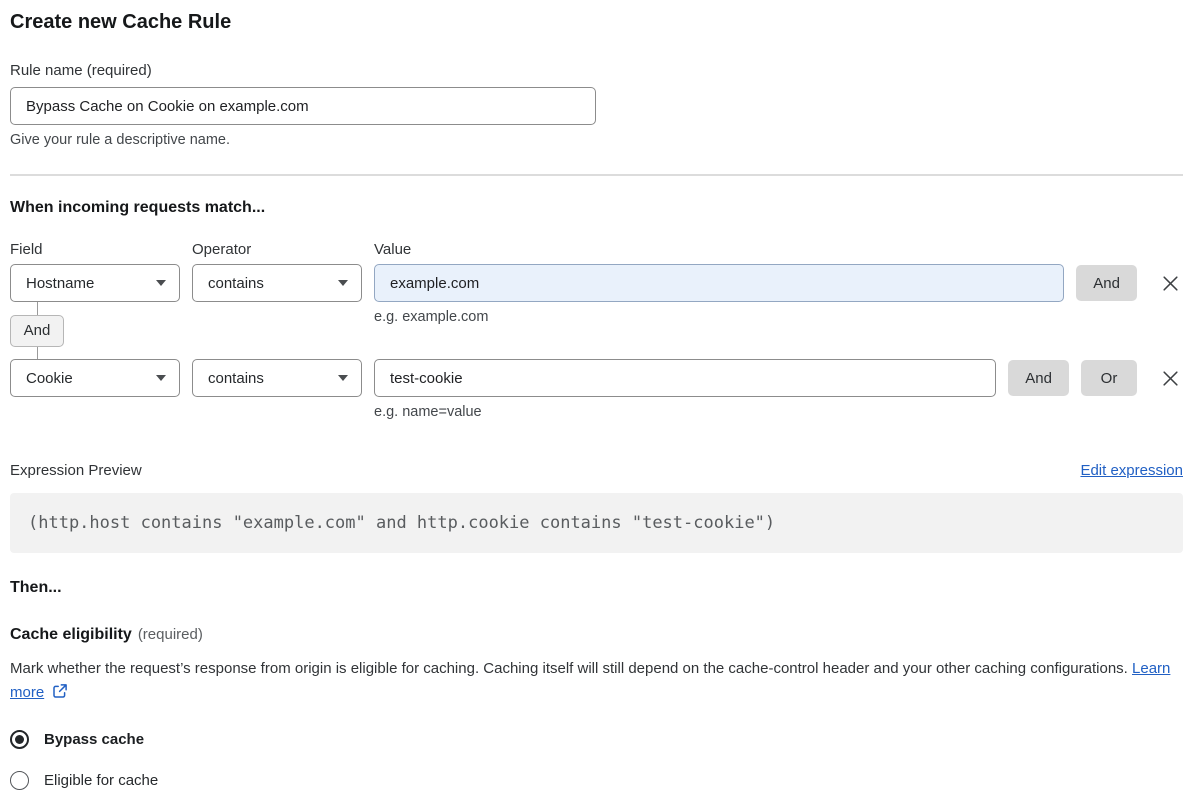  Describe the element at coordinates (95, 378) in the screenshot. I see `field-select-row2: Cookie` at that location.